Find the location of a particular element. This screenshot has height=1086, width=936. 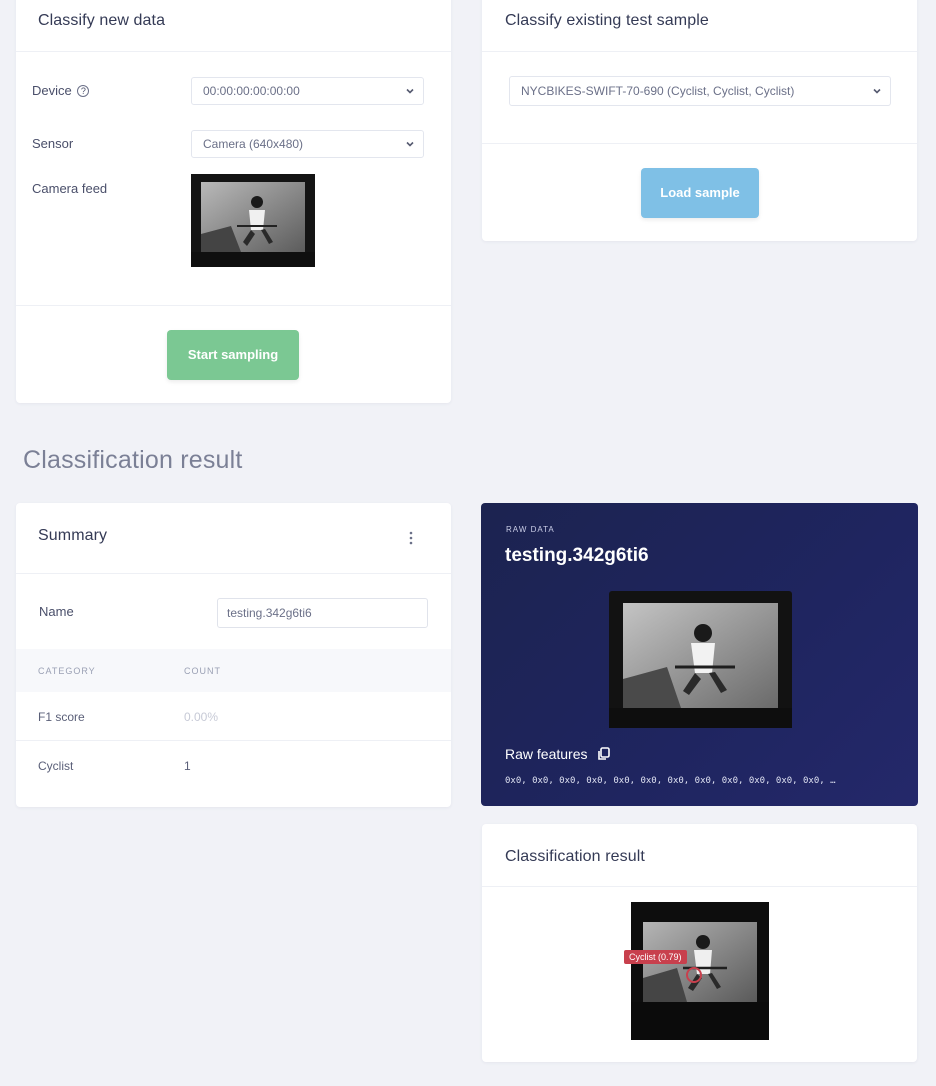

device-select-value: 00:00:00:00:00:00 is located at coordinates (251, 91).